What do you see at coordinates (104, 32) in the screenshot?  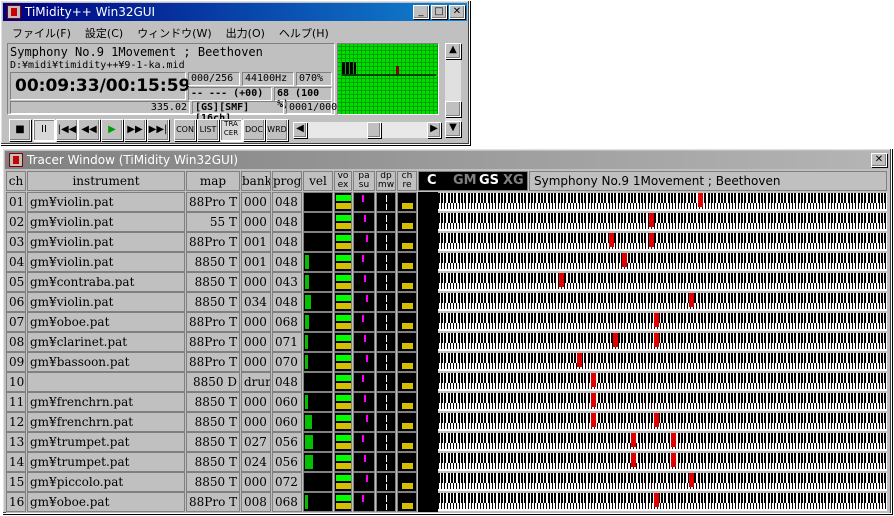 I see `menu-settings: 設定(C)` at bounding box center [104, 32].